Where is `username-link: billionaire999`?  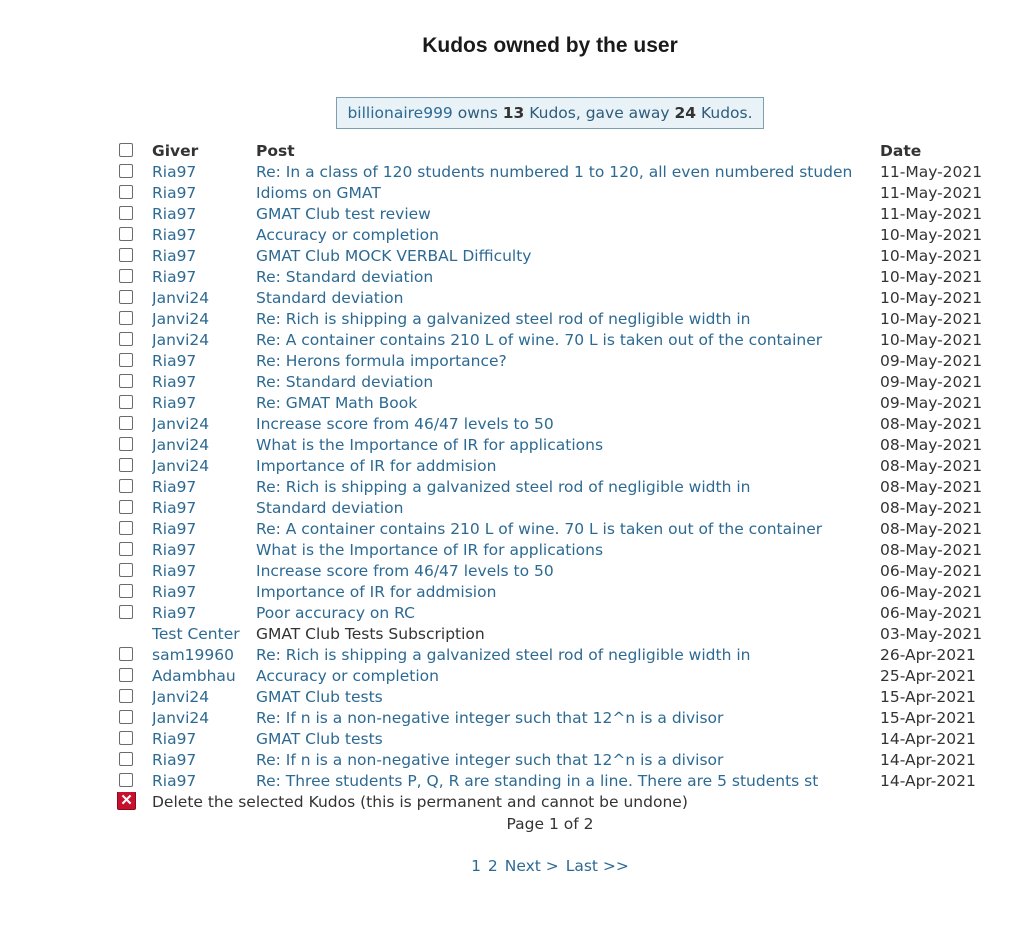
username-link: billionaire999 is located at coordinates (399, 113).